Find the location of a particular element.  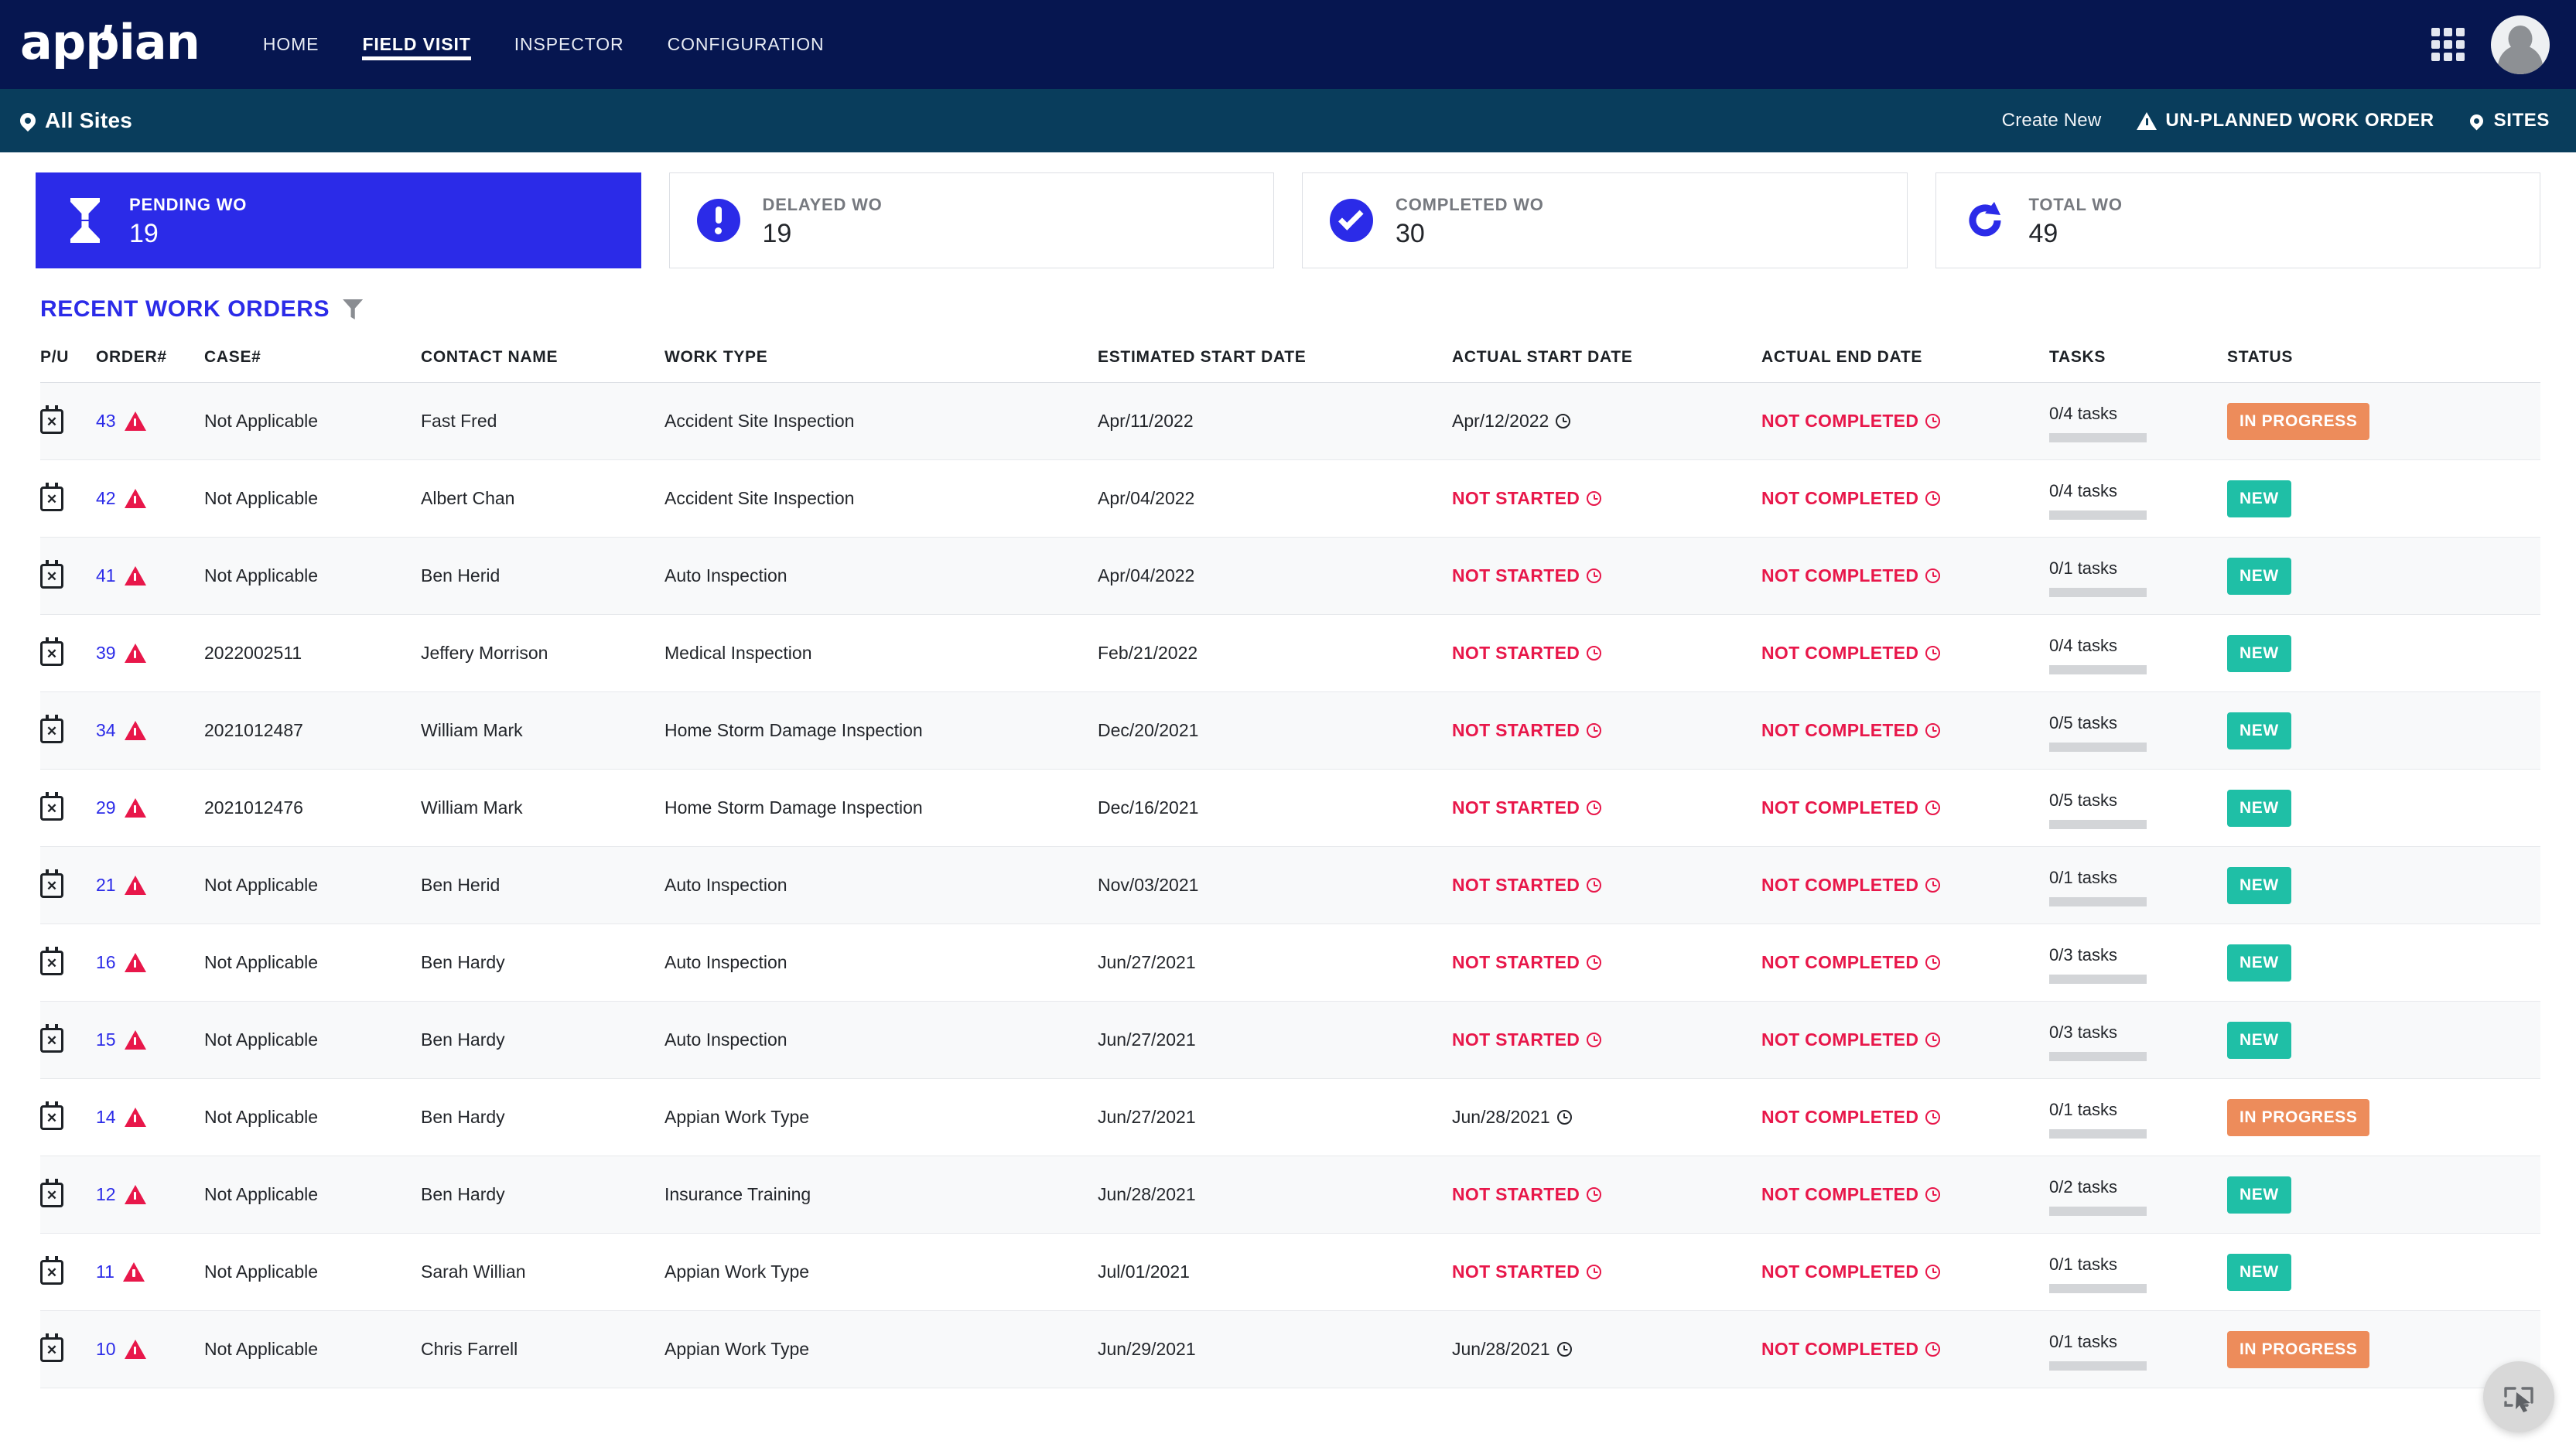

status-cell: IN PROGRESS is located at coordinates (2383, 1349).